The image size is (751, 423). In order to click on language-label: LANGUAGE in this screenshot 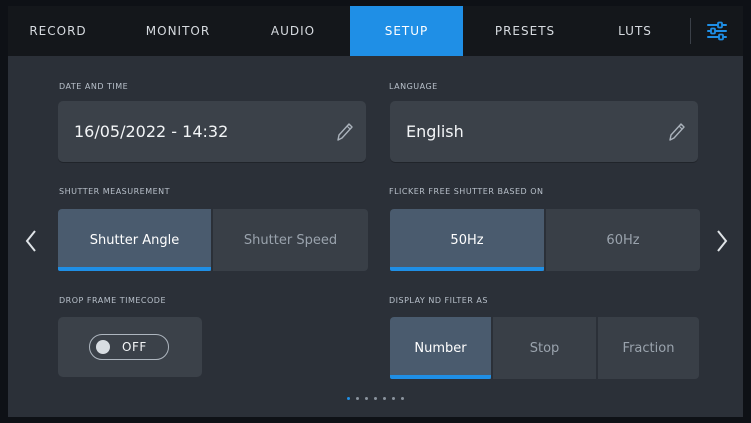, I will do `click(413, 86)`.